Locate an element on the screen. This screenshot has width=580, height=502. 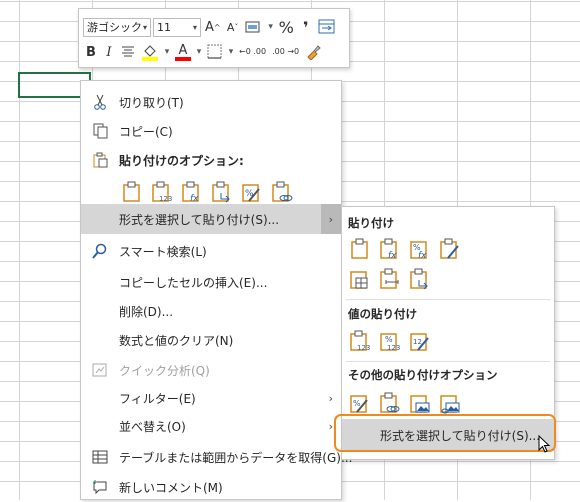
font-name-value: 游ゴシック is located at coordinates (114, 27).